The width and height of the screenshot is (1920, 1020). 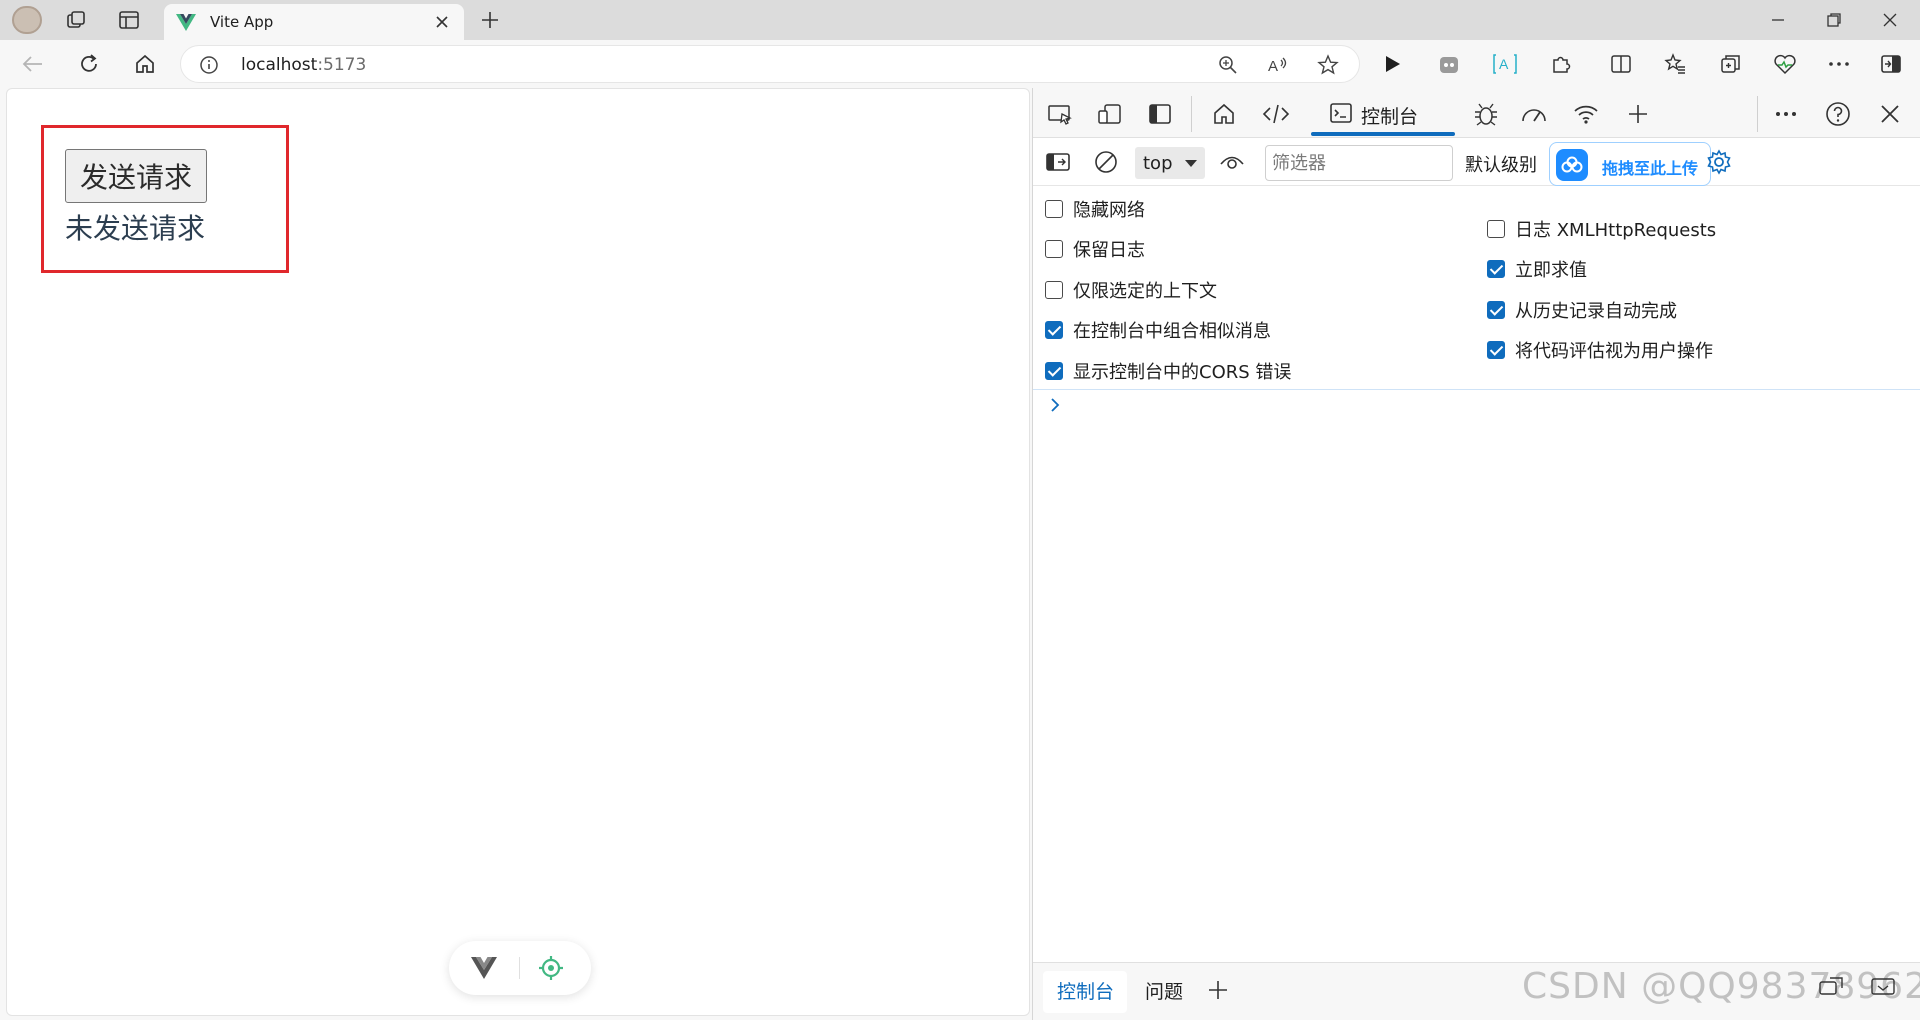 I want to click on tab-console: 控制台, so click(x=1383, y=113).